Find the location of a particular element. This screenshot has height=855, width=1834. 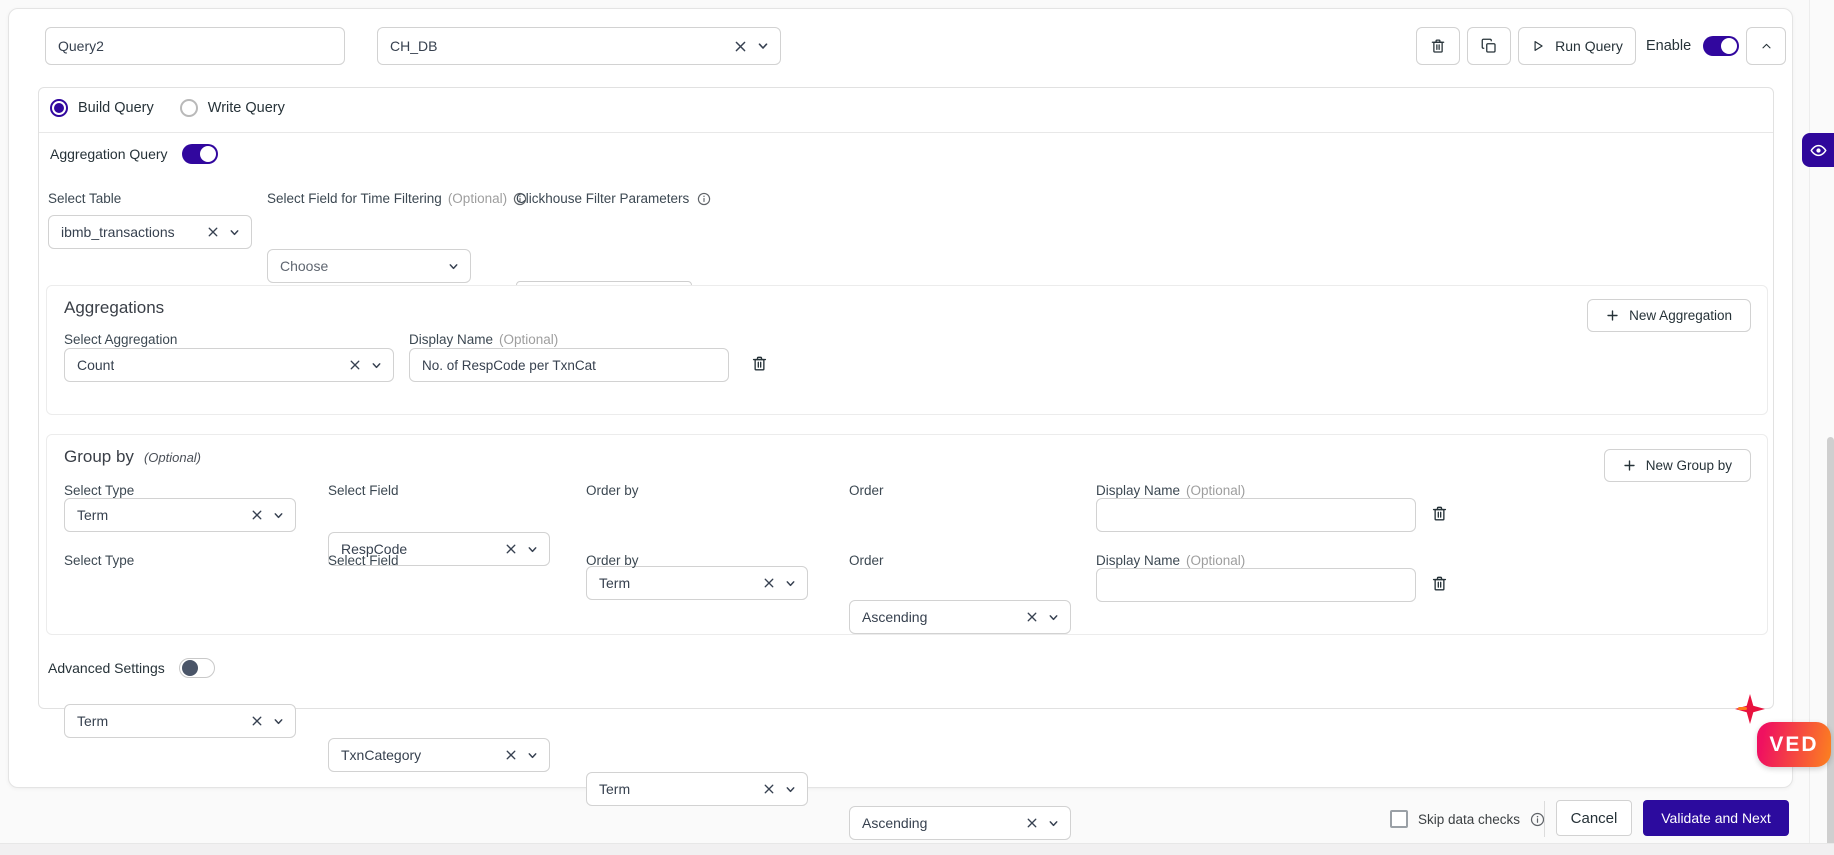

cancel-label: Cancel is located at coordinates (1594, 818).